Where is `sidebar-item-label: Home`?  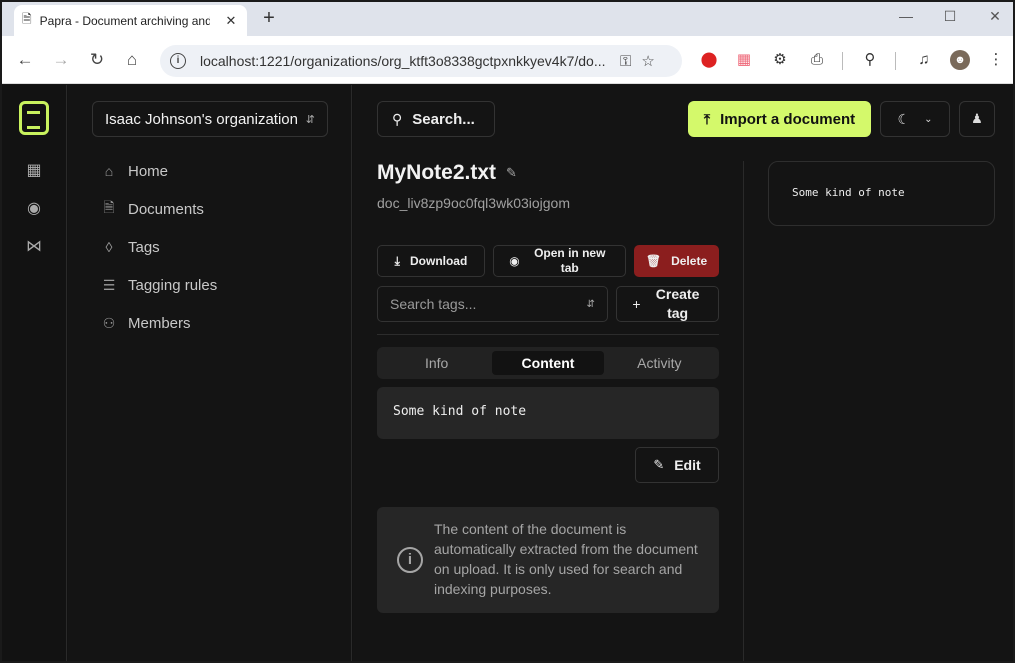
sidebar-item-label: Home is located at coordinates (148, 171).